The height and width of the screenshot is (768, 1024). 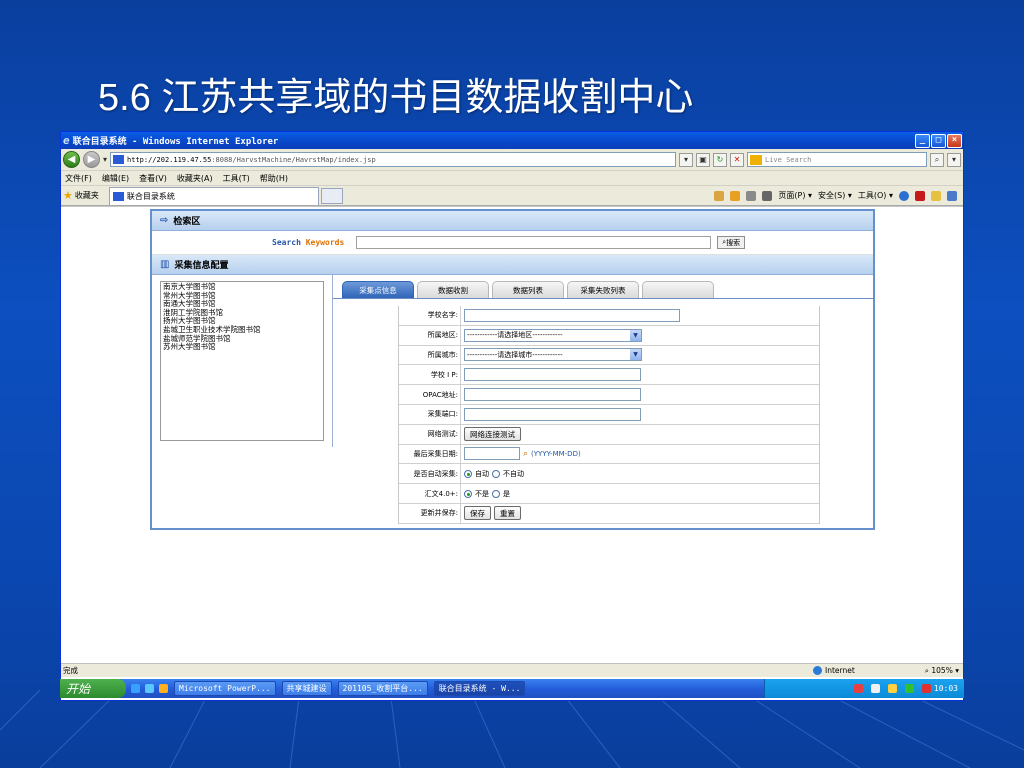 What do you see at coordinates (909, 688) in the screenshot?
I see `tray-antivirus-icon` at bounding box center [909, 688].